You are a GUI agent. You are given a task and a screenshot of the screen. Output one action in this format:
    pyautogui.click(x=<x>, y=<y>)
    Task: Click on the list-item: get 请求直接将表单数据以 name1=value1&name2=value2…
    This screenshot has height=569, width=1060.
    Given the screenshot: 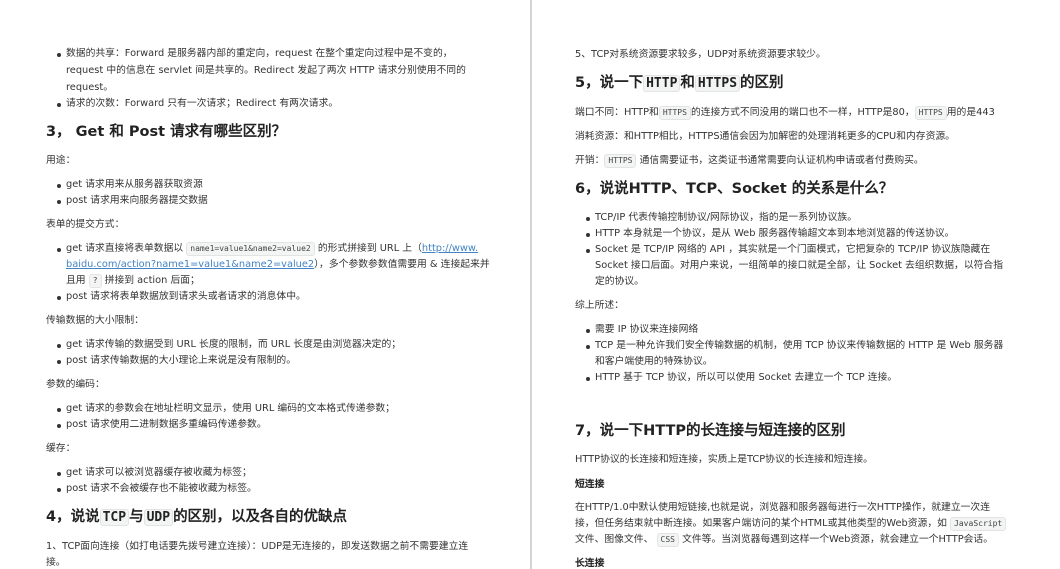 What is the action you would take?
    pyautogui.click(x=272, y=249)
    